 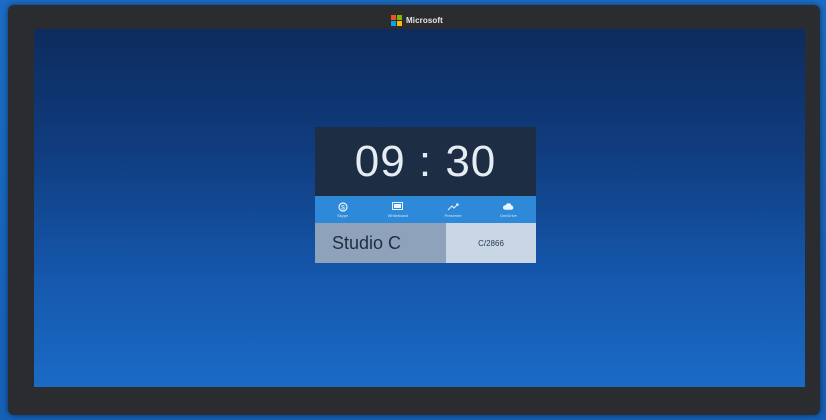 I want to click on app-launcher-bar: S Skype Whiteboard Presenter OneDrive, so click(x=425, y=209).